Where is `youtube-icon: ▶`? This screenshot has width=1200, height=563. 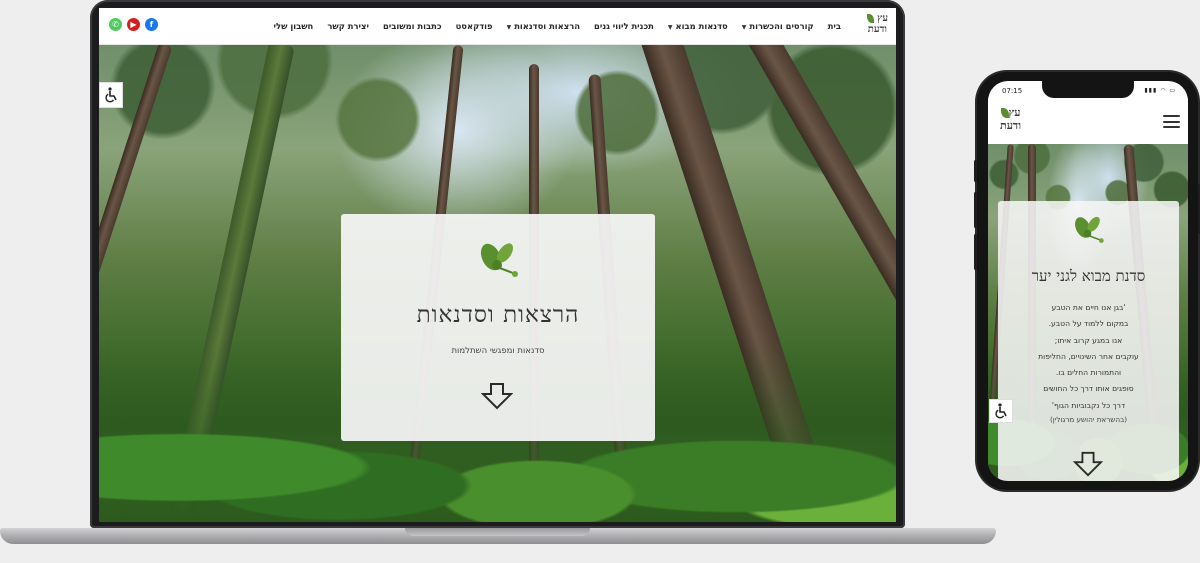 youtube-icon: ▶ is located at coordinates (133, 24).